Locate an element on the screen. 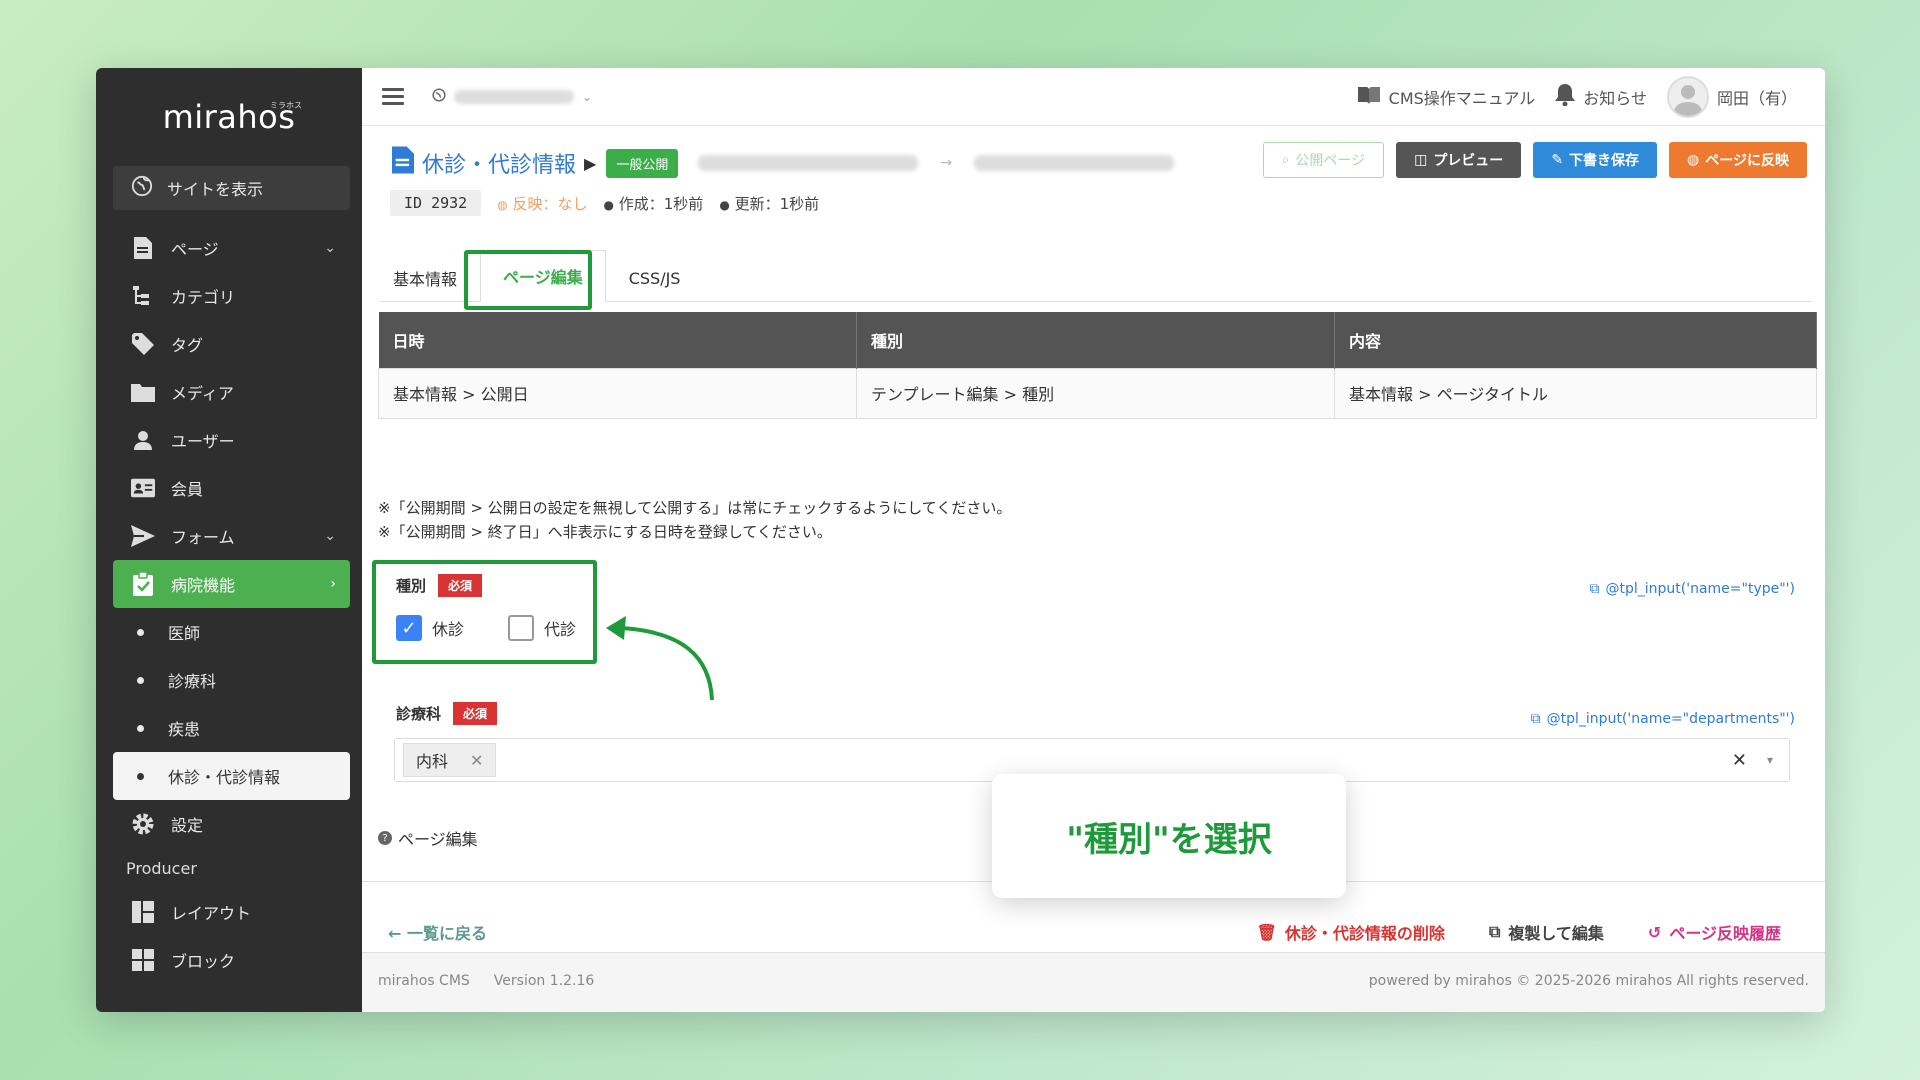 The image size is (1920, 1080). history-button: ↺ ページ反映履歴 is located at coordinates (1714, 932).